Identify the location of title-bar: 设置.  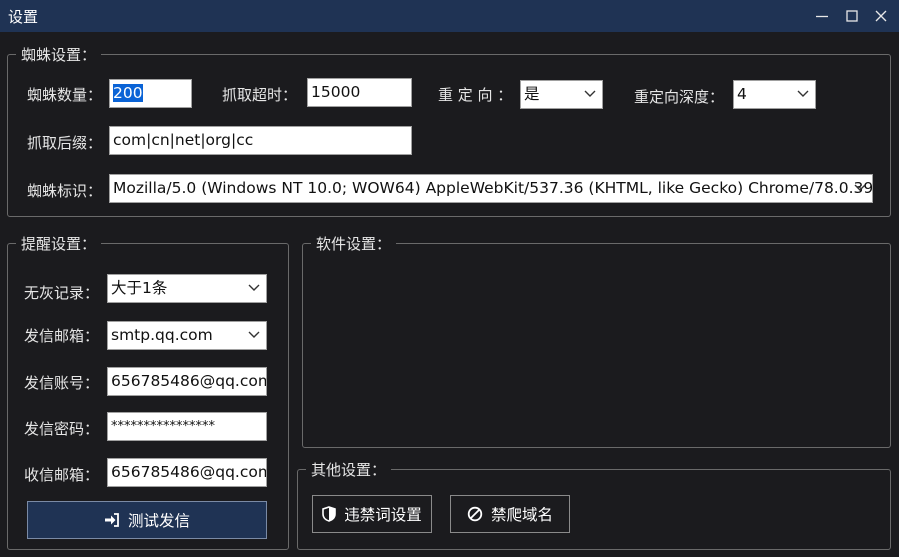
(449, 16).